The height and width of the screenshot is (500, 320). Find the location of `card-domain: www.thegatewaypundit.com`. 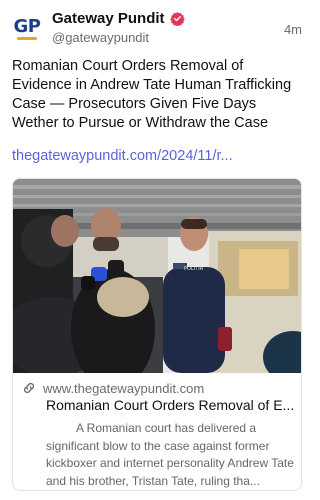

card-domain: www.thegatewaypundit.com is located at coordinates (124, 388).